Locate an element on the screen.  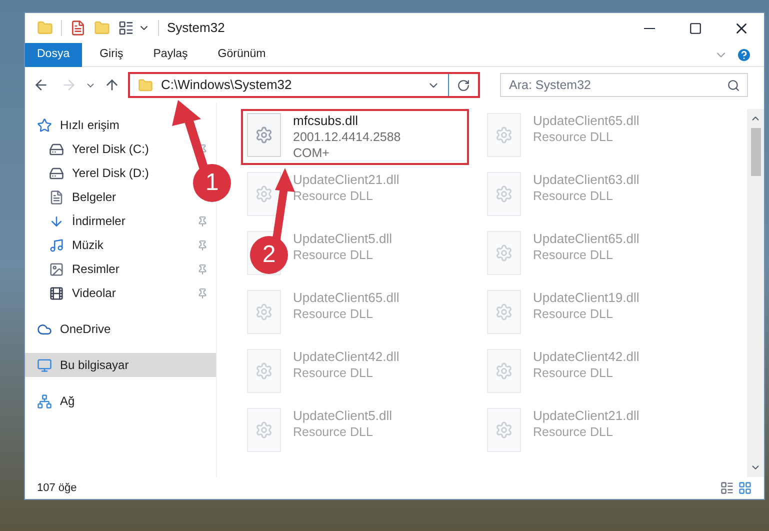
nav-item-label: Yerel Disk (D:) is located at coordinates (110, 173).